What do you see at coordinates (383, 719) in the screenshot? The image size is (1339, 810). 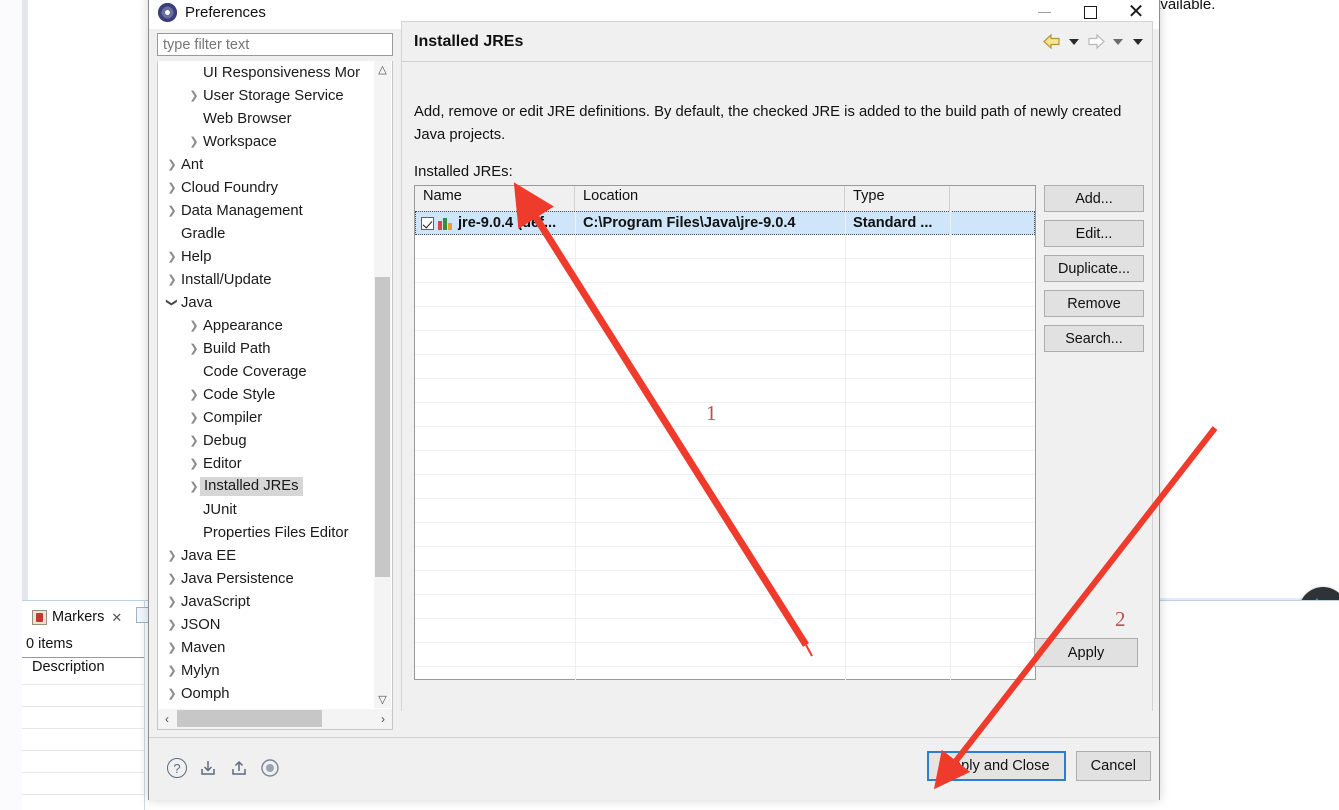 I see `scroll-right-icon: ›` at bounding box center [383, 719].